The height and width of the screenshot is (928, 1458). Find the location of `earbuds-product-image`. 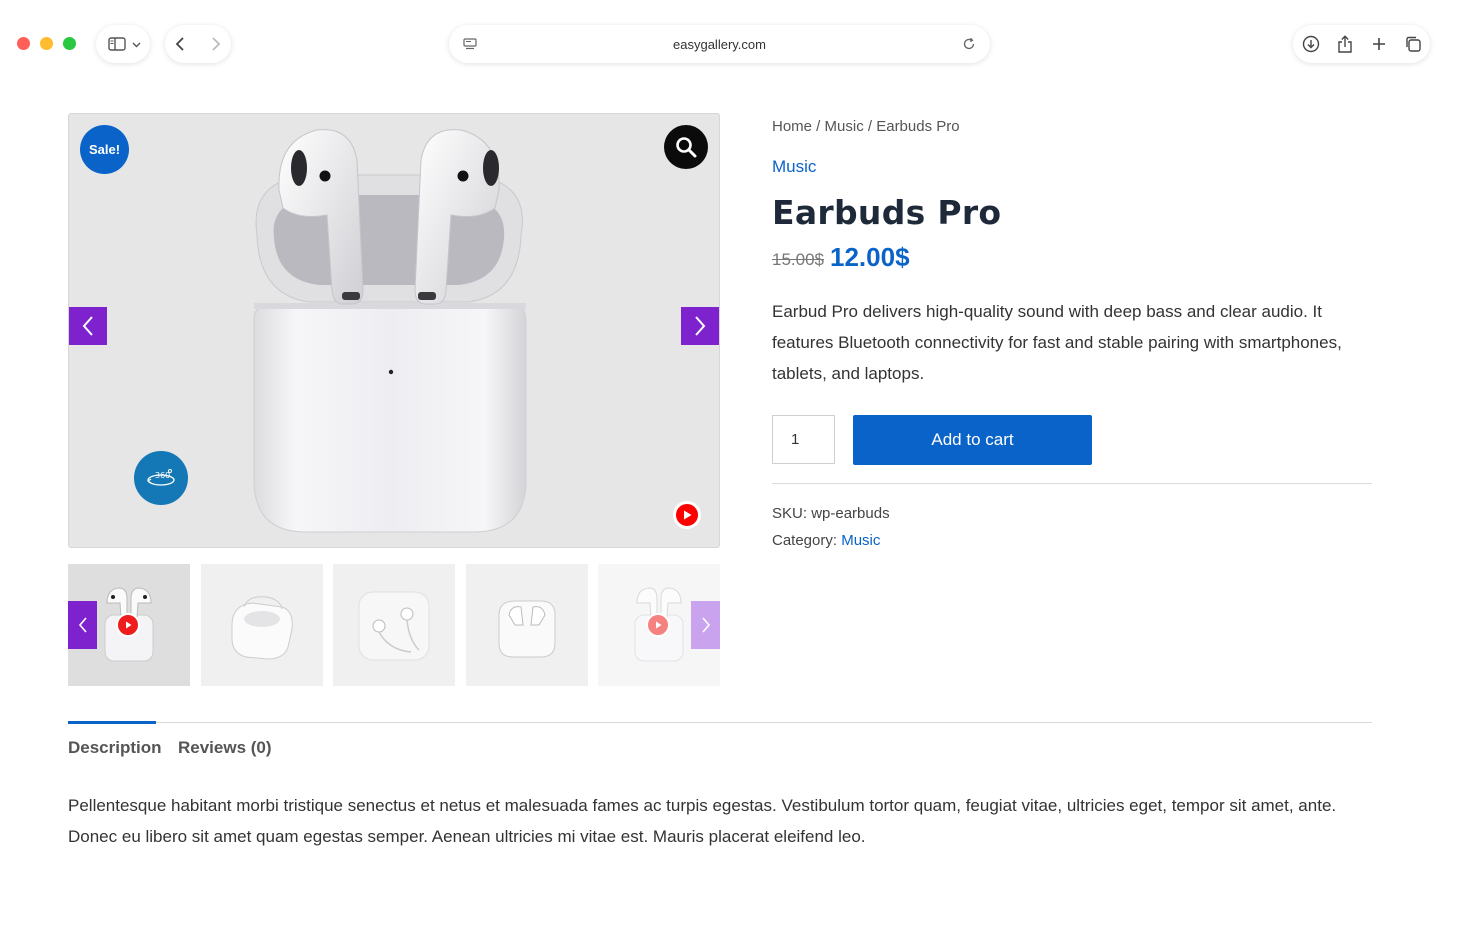

earbuds-product-image is located at coordinates (390, 331).